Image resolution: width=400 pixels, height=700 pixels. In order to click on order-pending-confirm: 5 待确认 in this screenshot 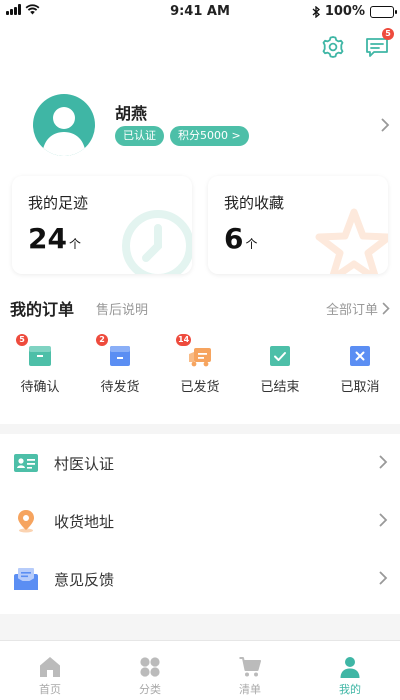, I will do `click(40, 372)`.